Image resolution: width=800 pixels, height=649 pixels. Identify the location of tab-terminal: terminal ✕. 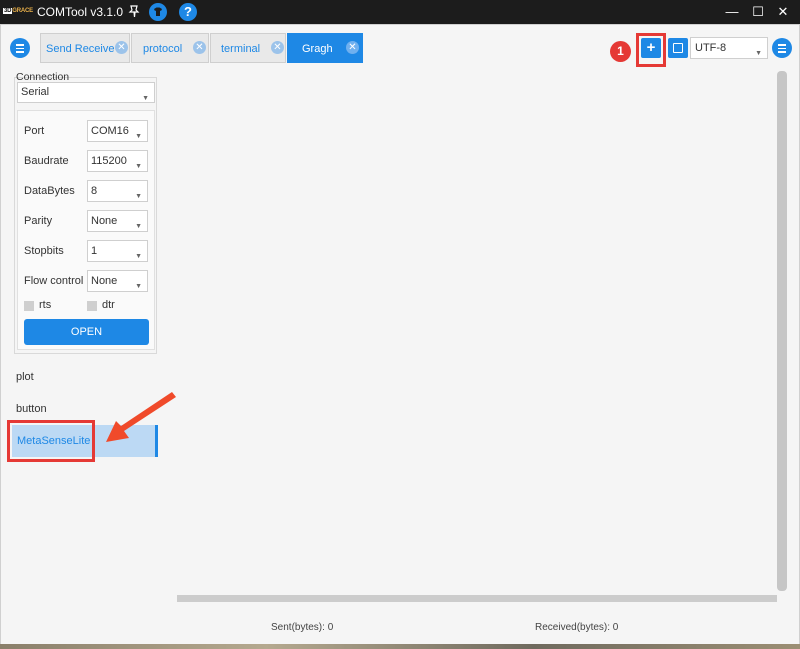
(248, 48).